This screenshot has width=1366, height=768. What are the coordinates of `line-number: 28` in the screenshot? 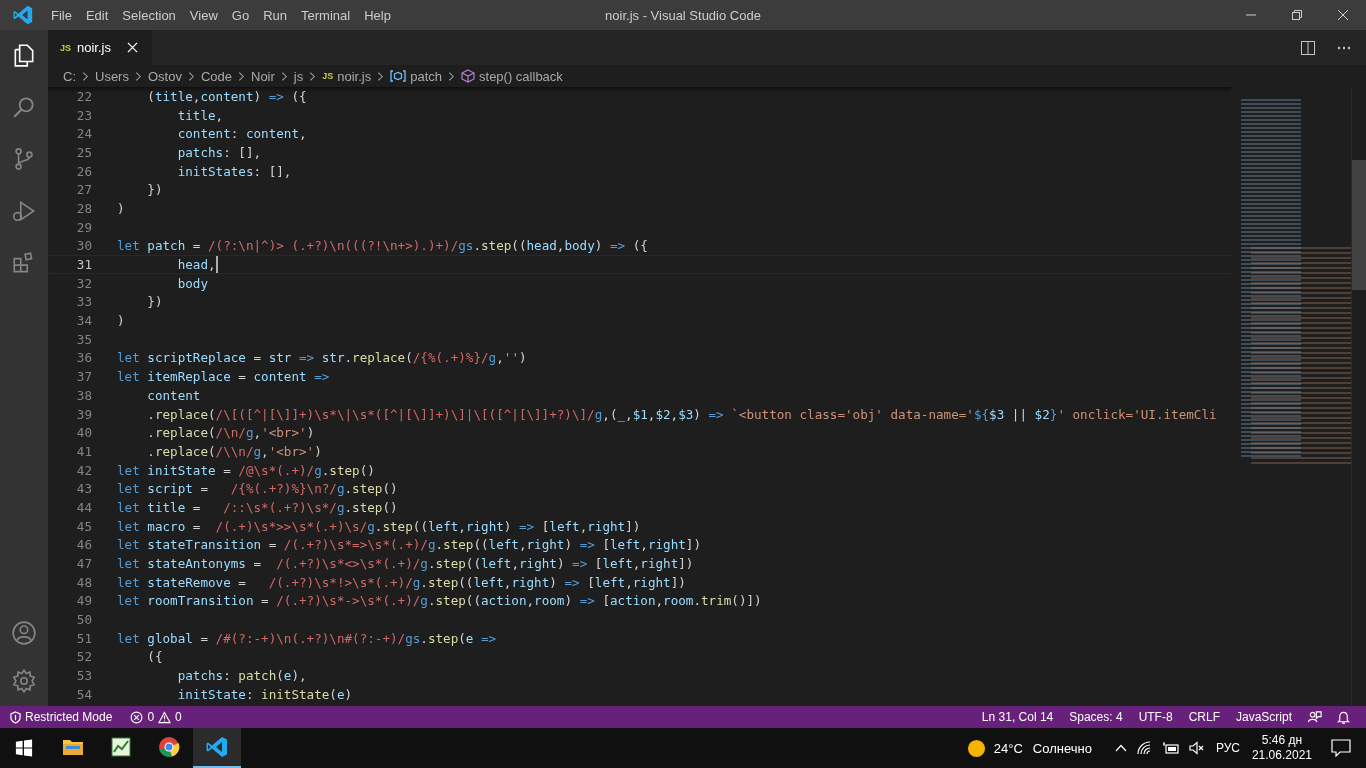 It's located at (83, 208).